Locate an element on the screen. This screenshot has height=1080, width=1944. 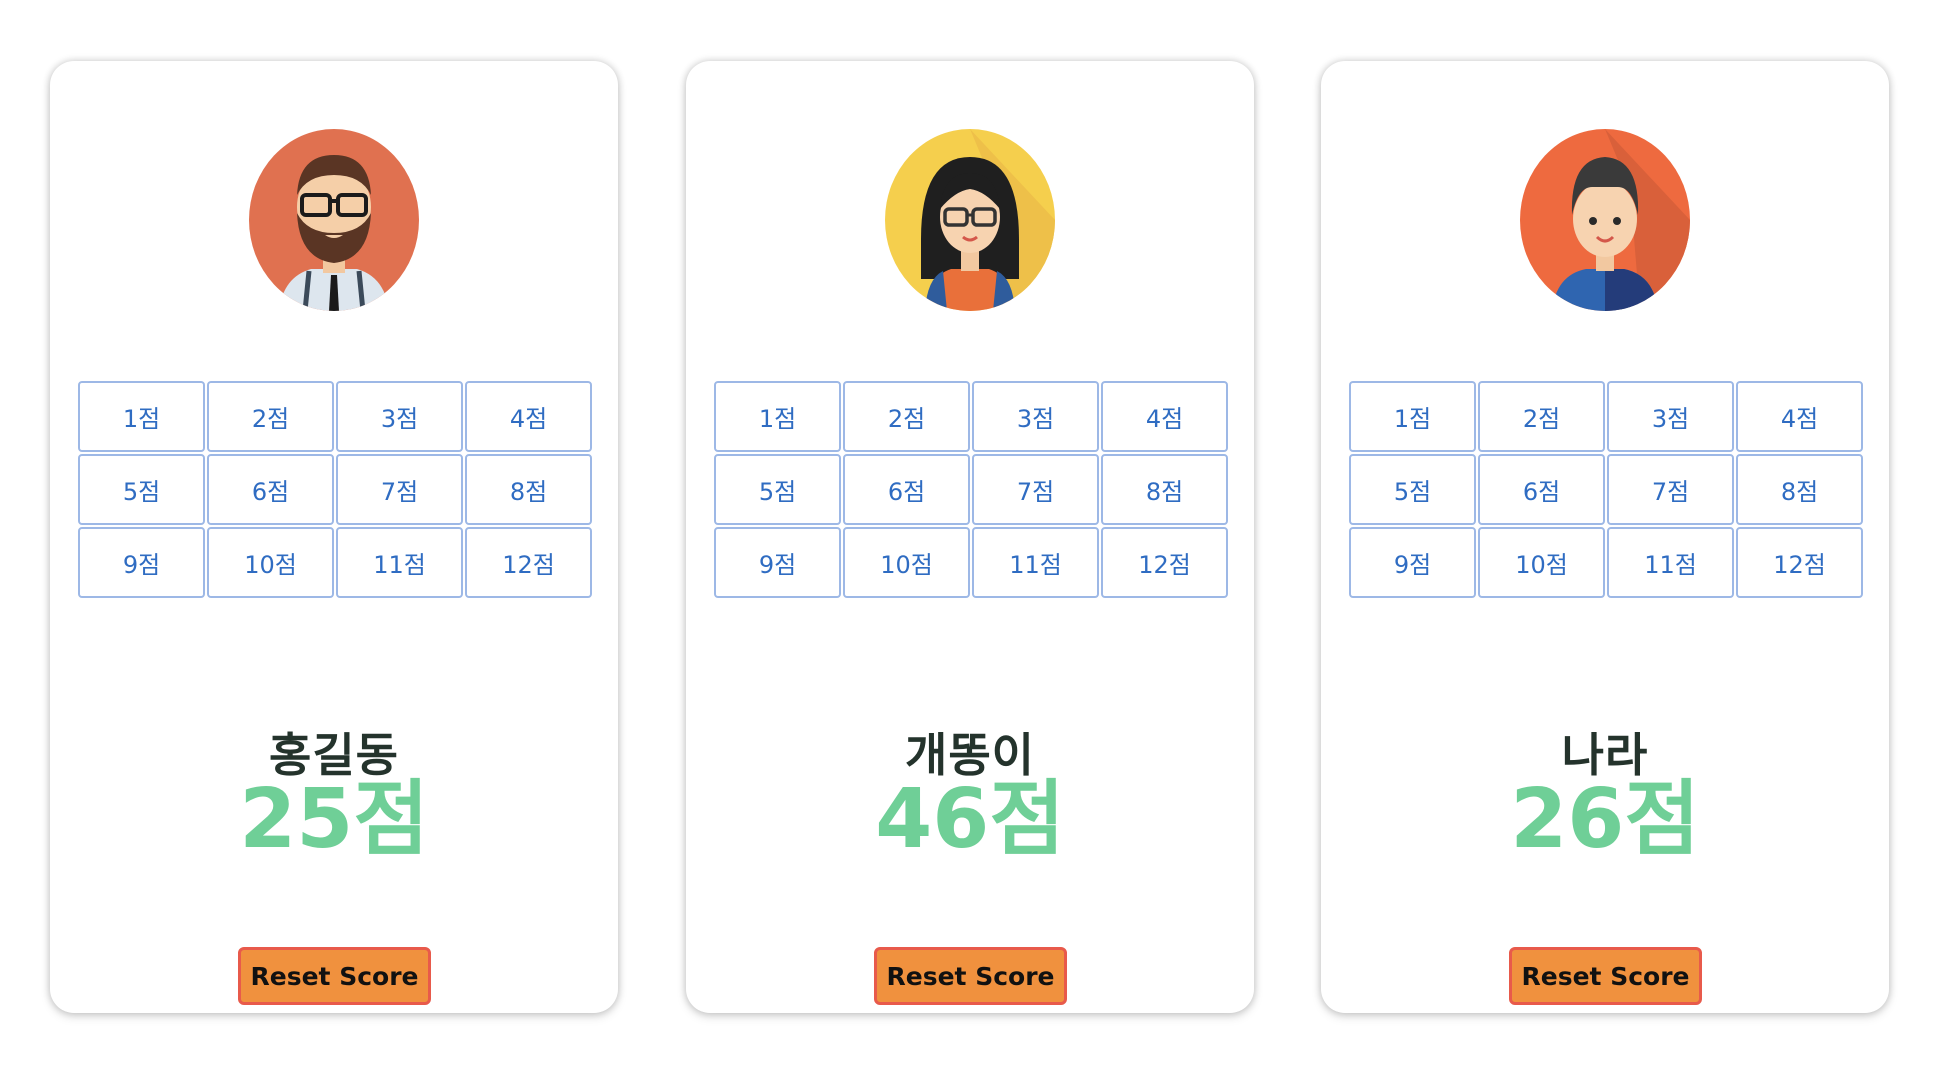
player-score: 26점 is located at coordinates (1605, 819).